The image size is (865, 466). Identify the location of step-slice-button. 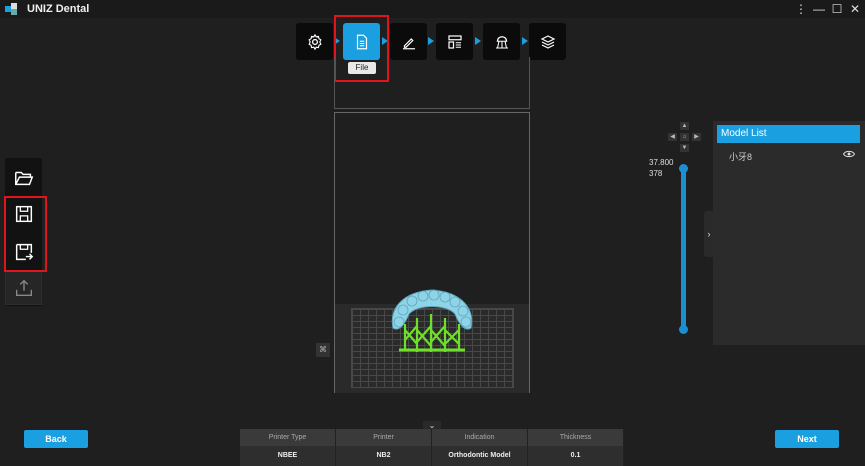
(547, 41).